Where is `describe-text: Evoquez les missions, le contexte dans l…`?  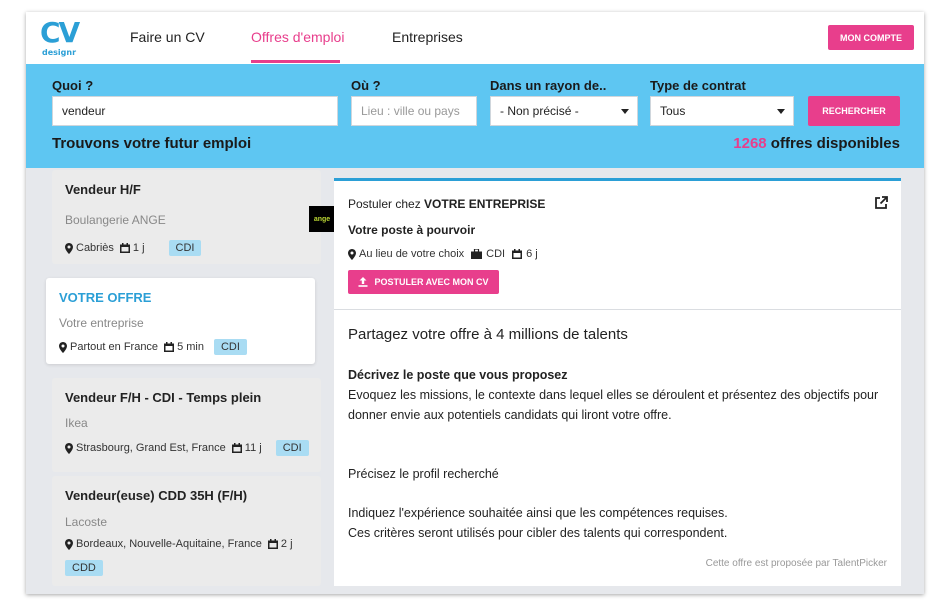 describe-text: Evoquez les missions, le contexte dans l… is located at coordinates (613, 405).